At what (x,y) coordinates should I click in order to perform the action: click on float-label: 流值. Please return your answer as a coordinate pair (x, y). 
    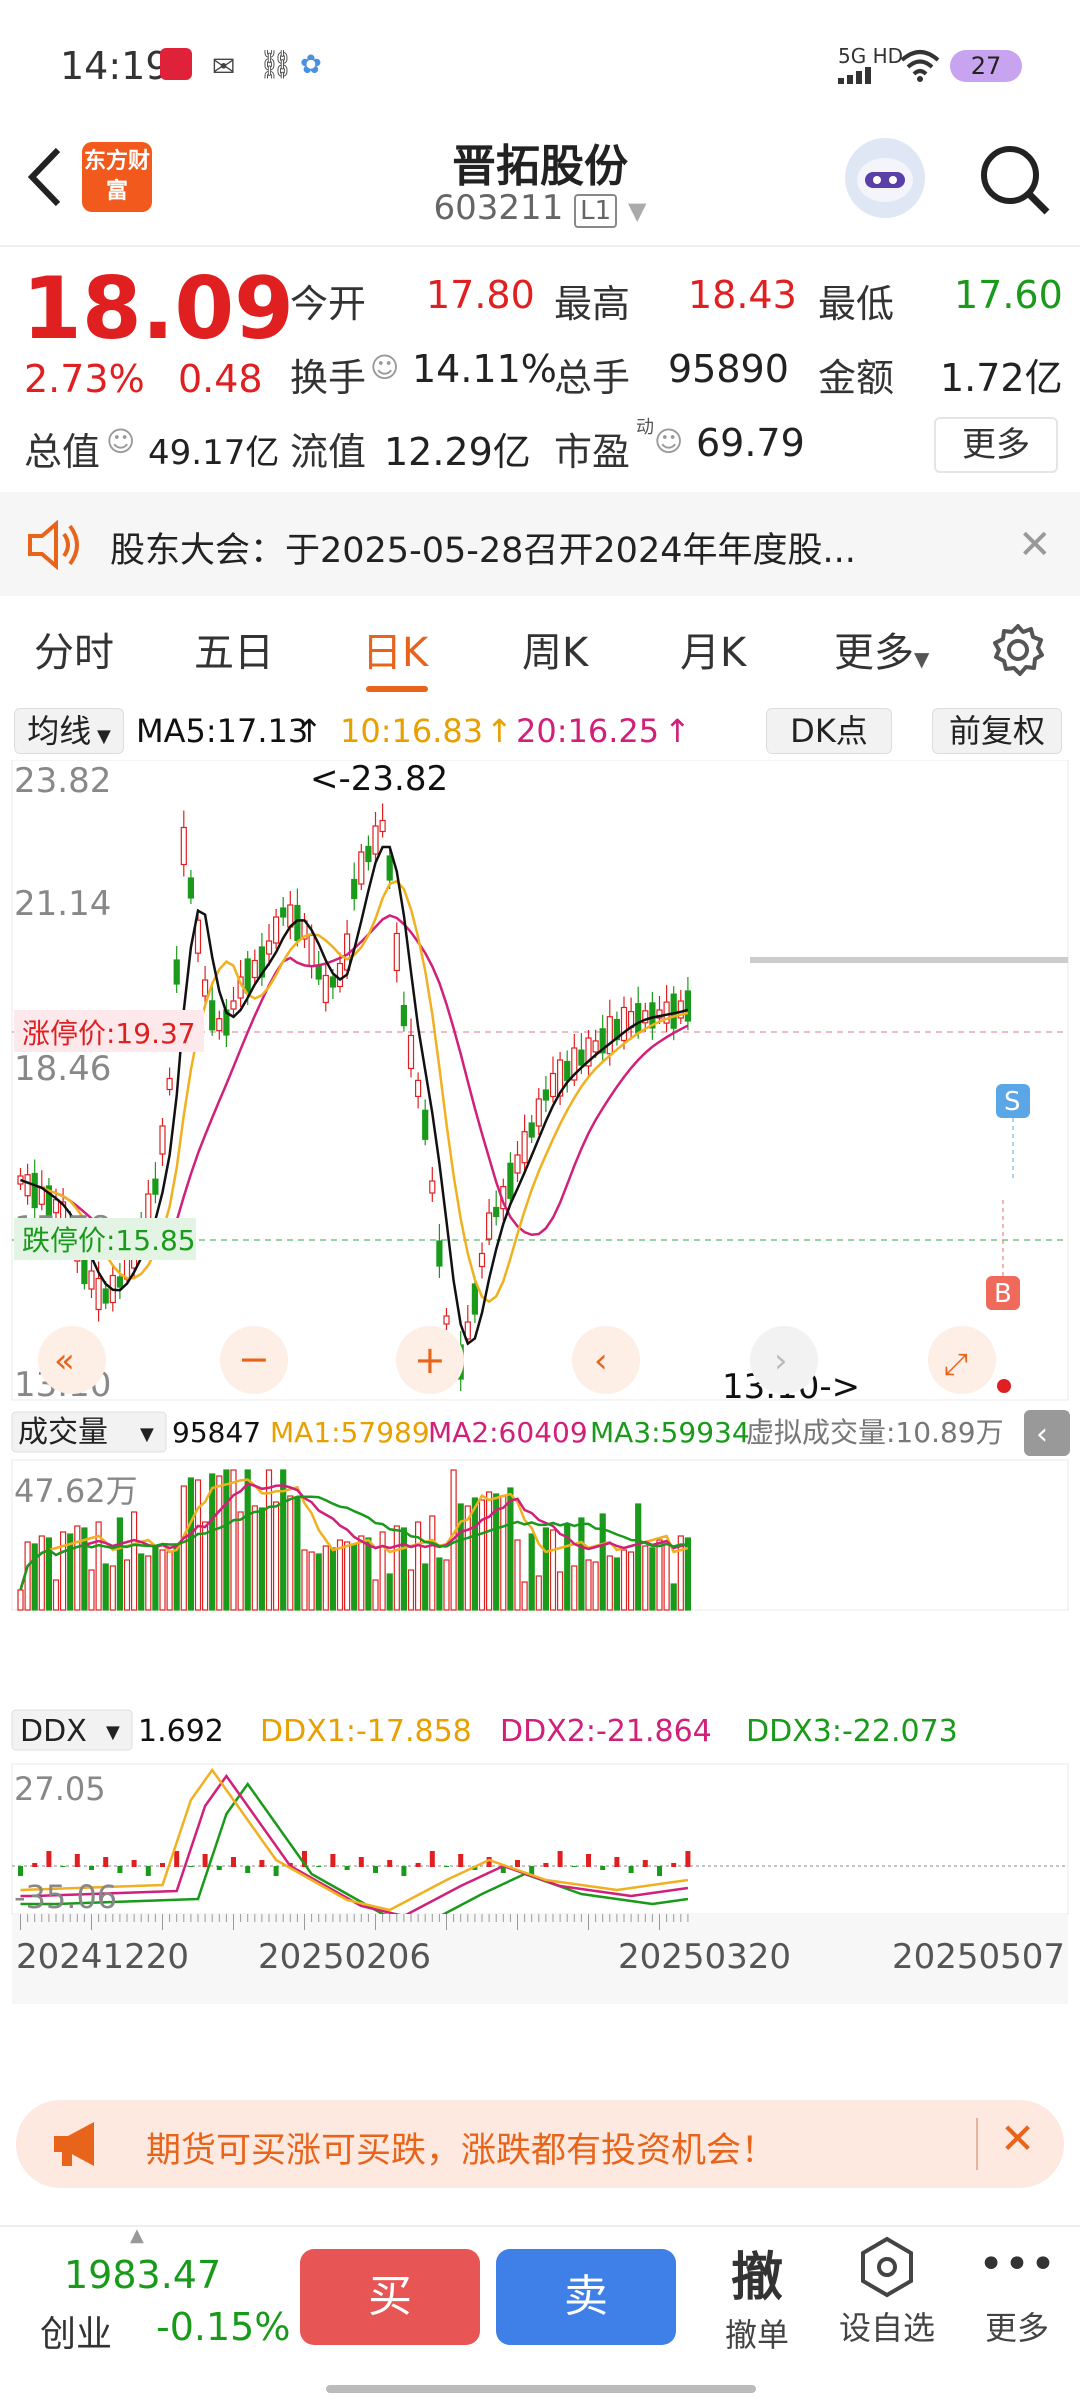
    Looking at the image, I should click on (328, 452).